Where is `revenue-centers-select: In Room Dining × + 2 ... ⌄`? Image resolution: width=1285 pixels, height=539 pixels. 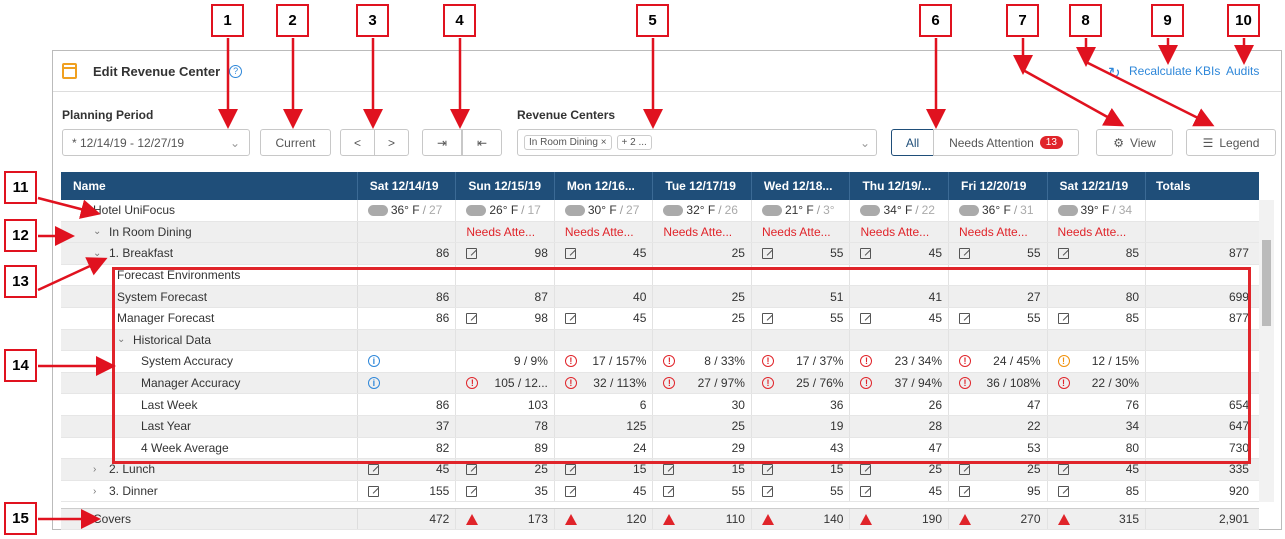
revenue-centers-select: In Room Dining × + 2 ... ⌄ is located at coordinates (697, 142).